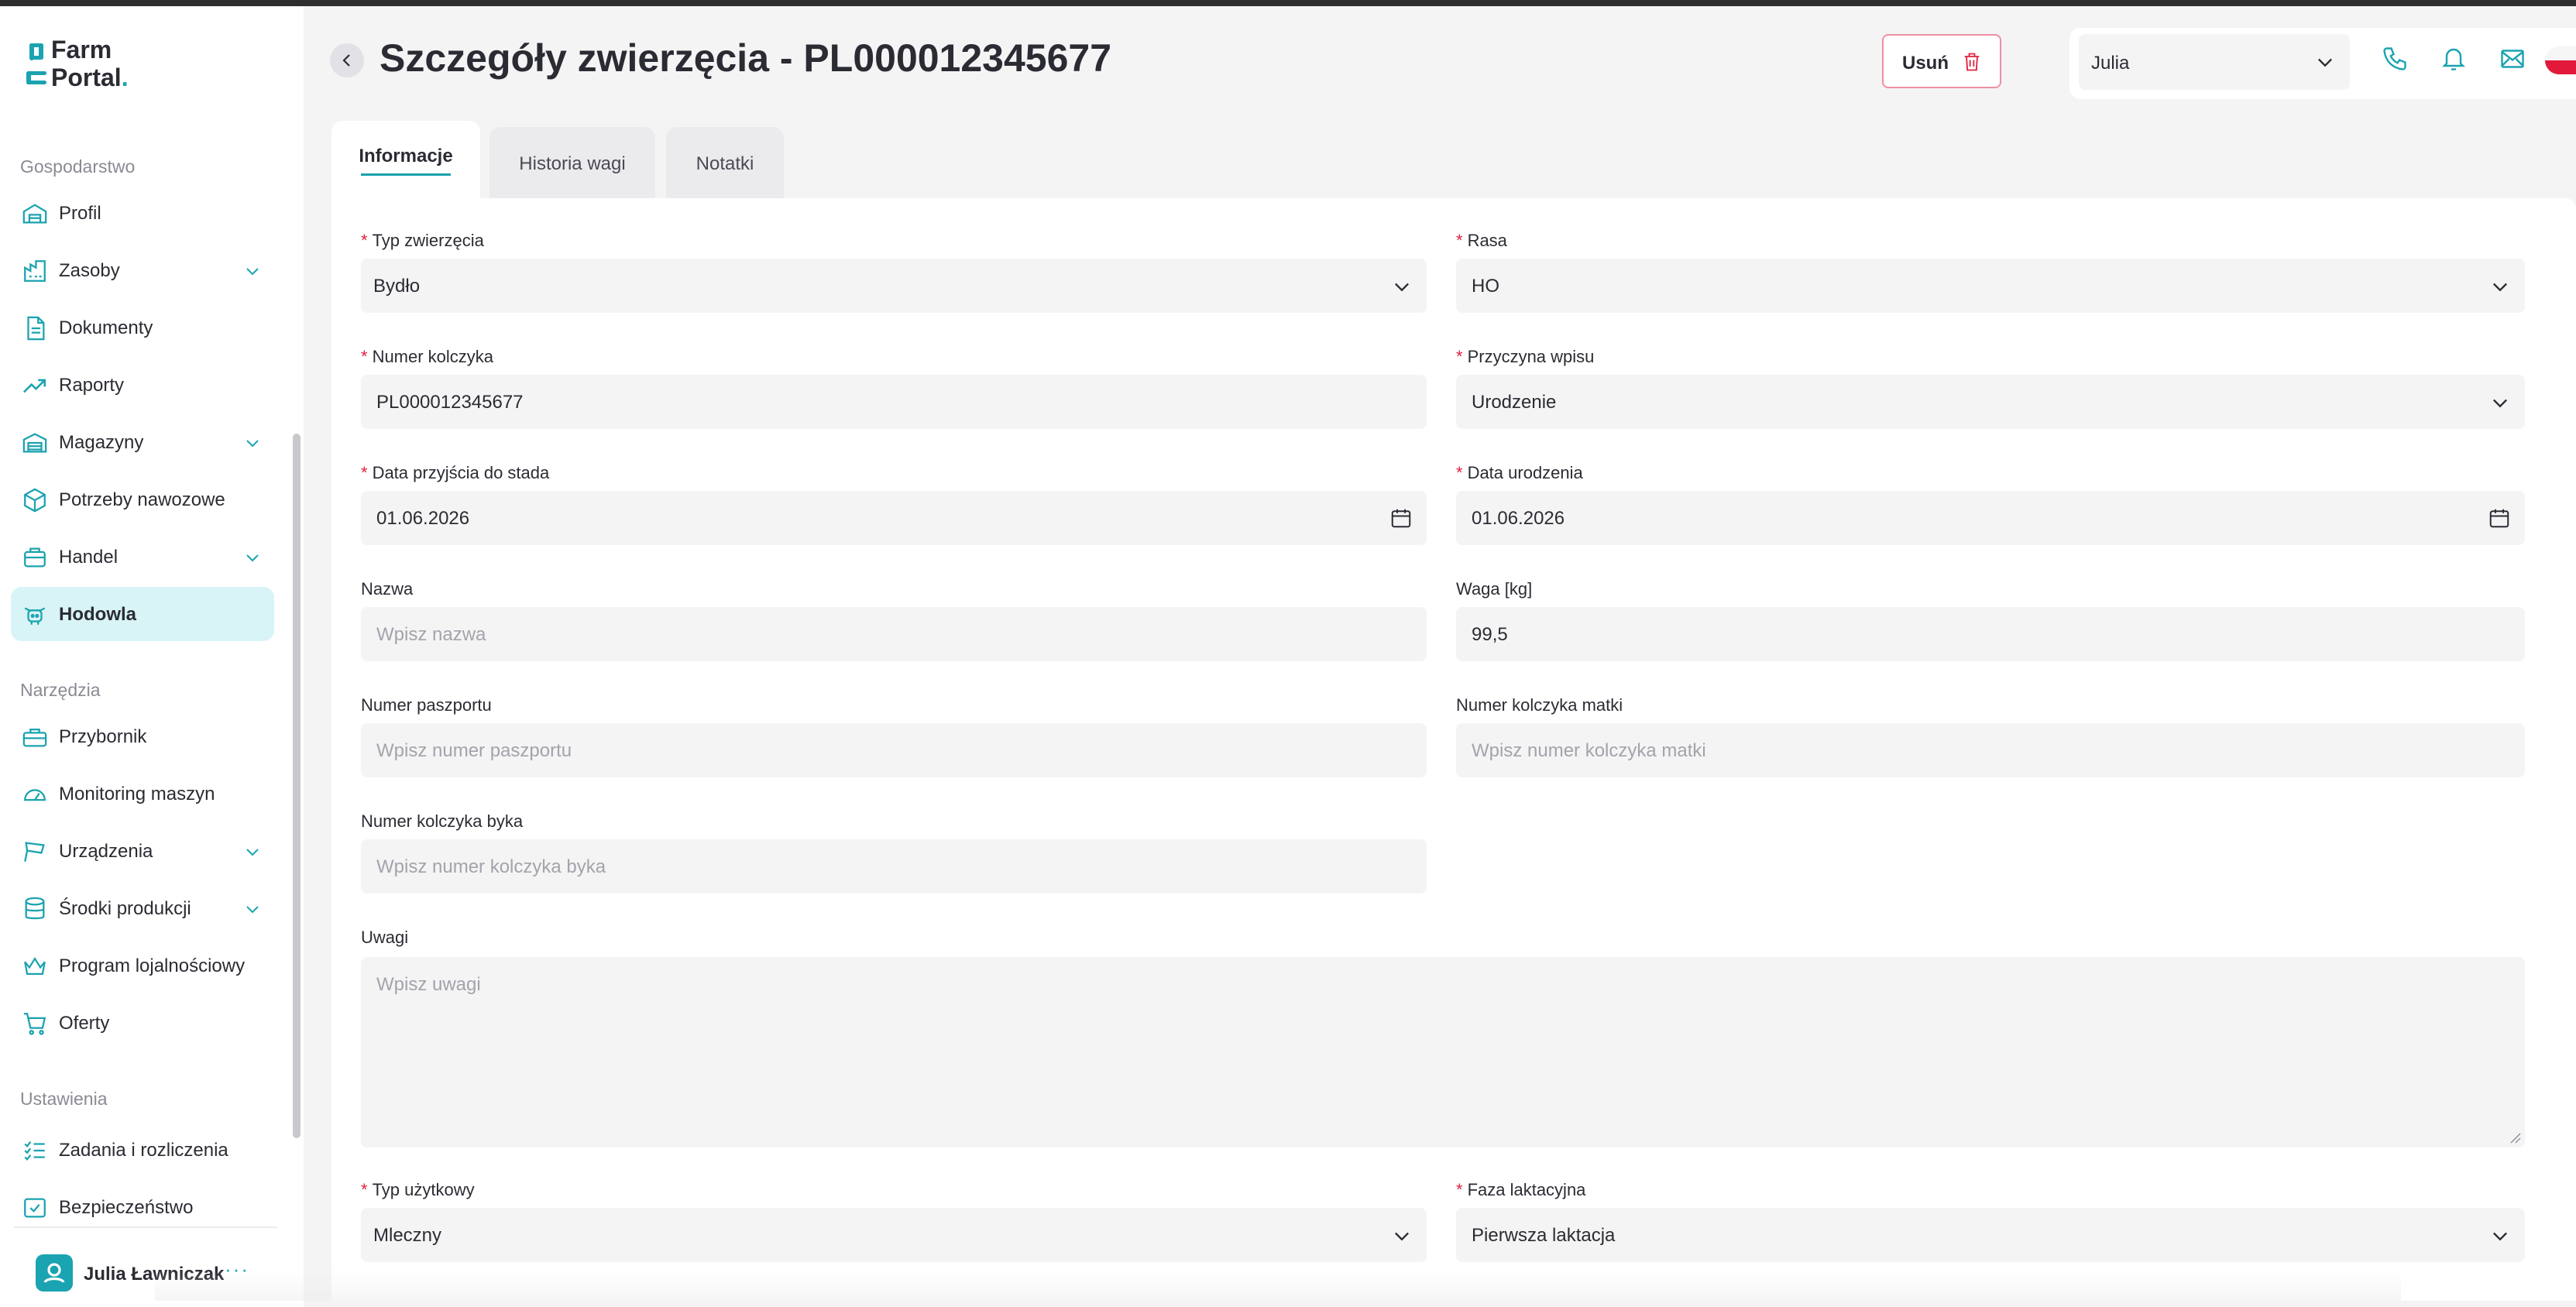  I want to click on usage-type-select: Mleczny, so click(894, 1235).